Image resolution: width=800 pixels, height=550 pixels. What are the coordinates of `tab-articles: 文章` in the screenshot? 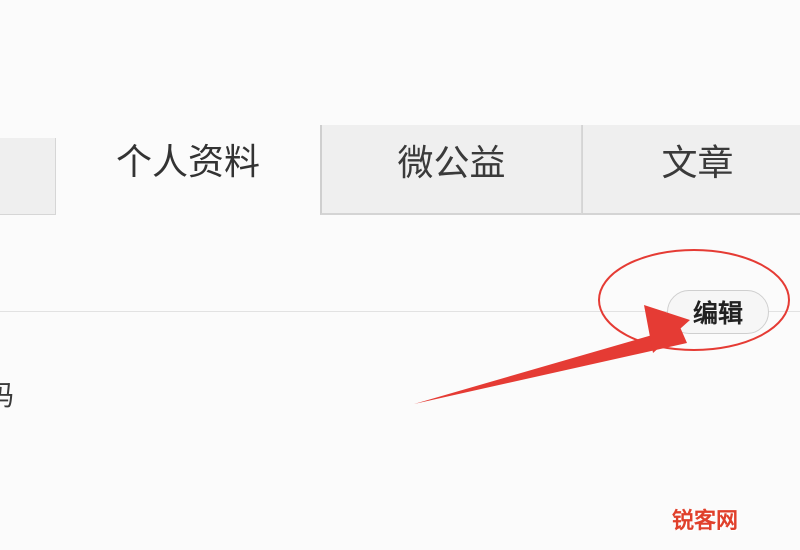 It's located at (691, 170).